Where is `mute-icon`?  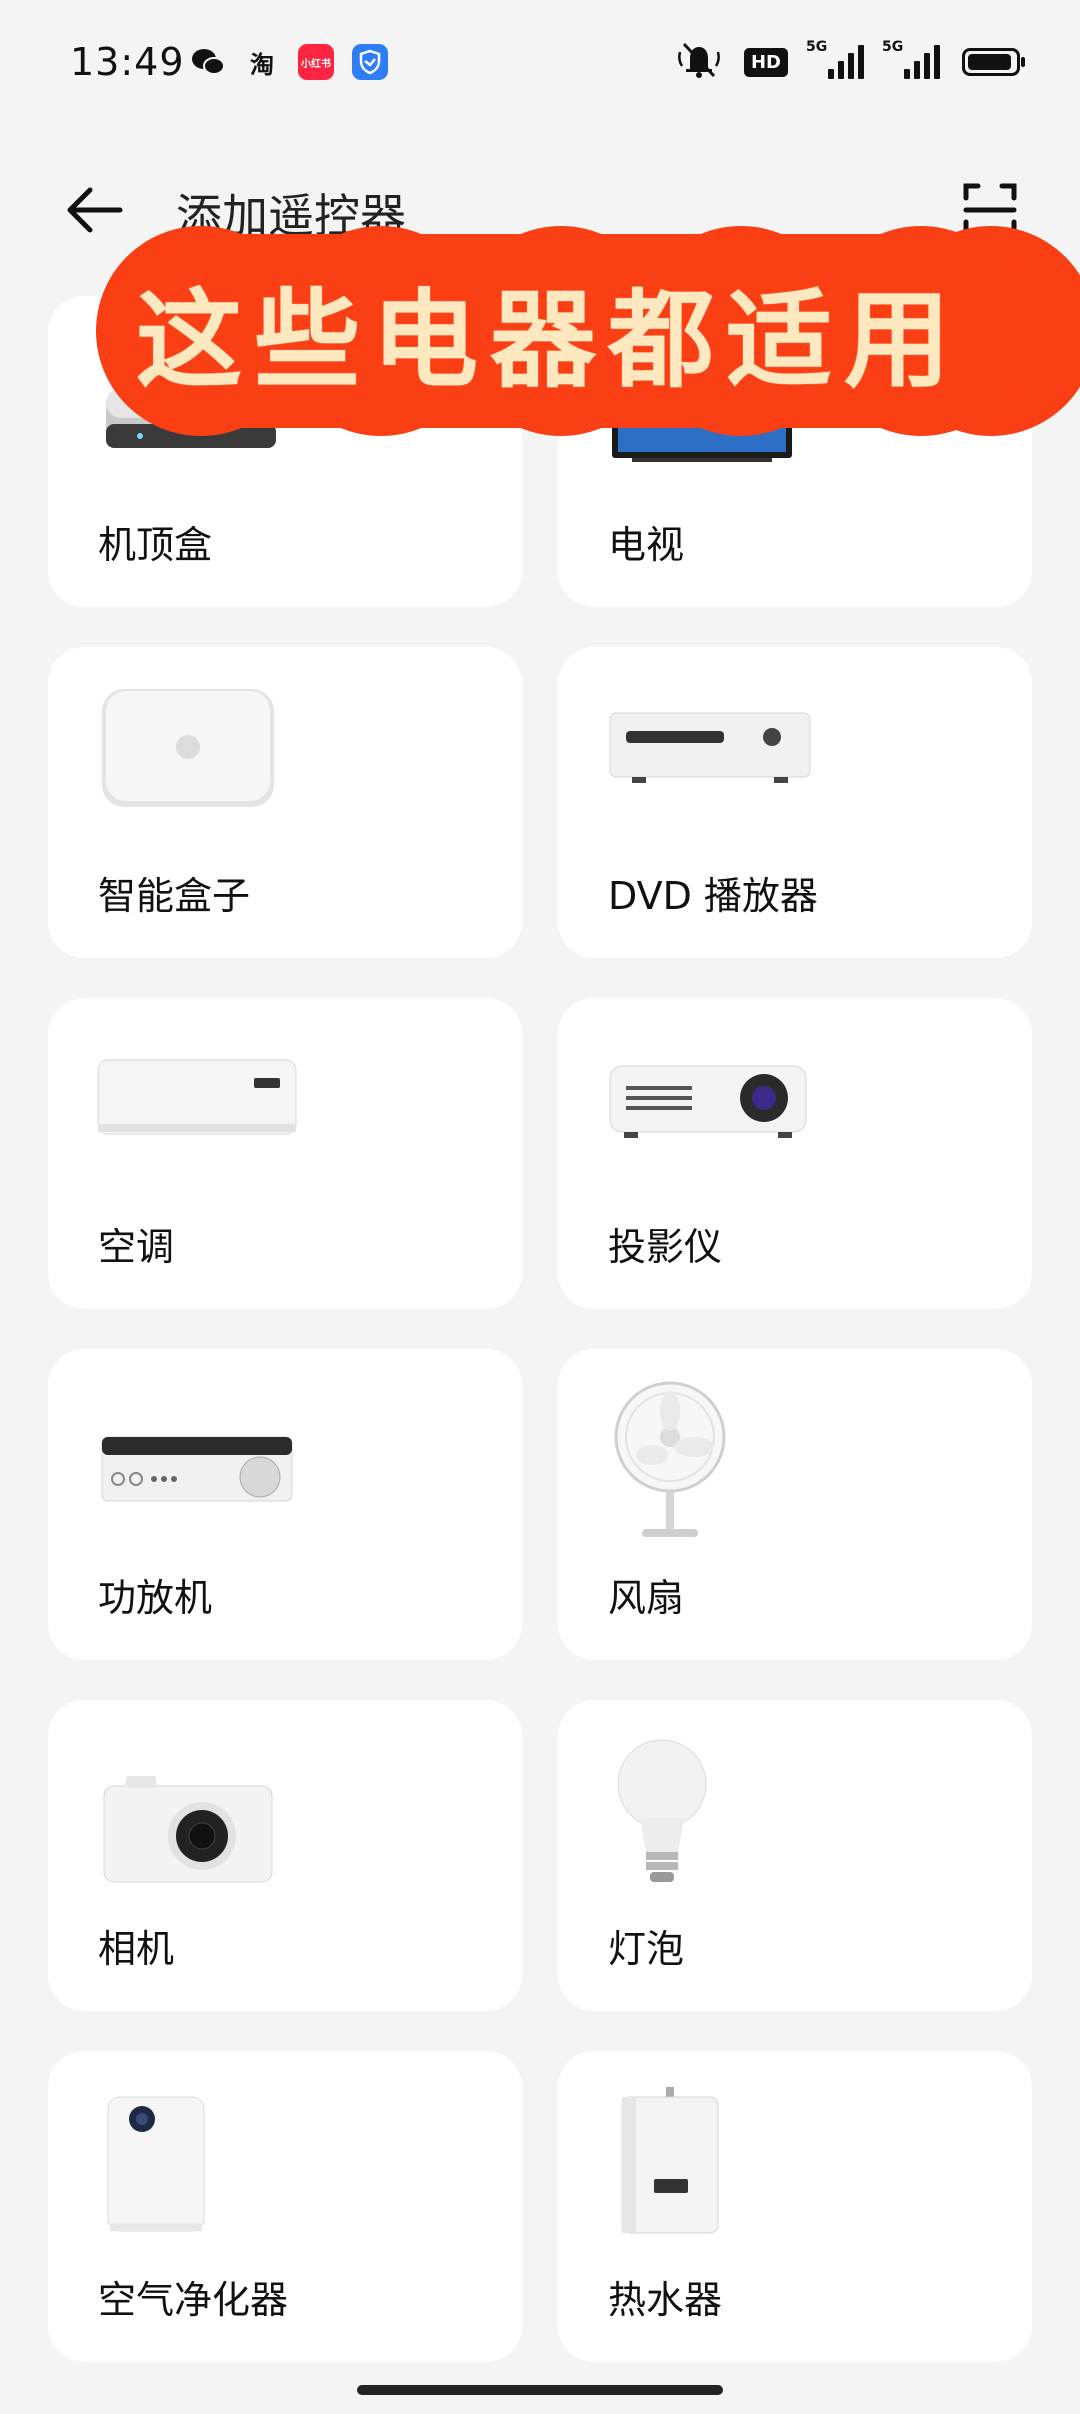
mute-icon is located at coordinates (699, 62).